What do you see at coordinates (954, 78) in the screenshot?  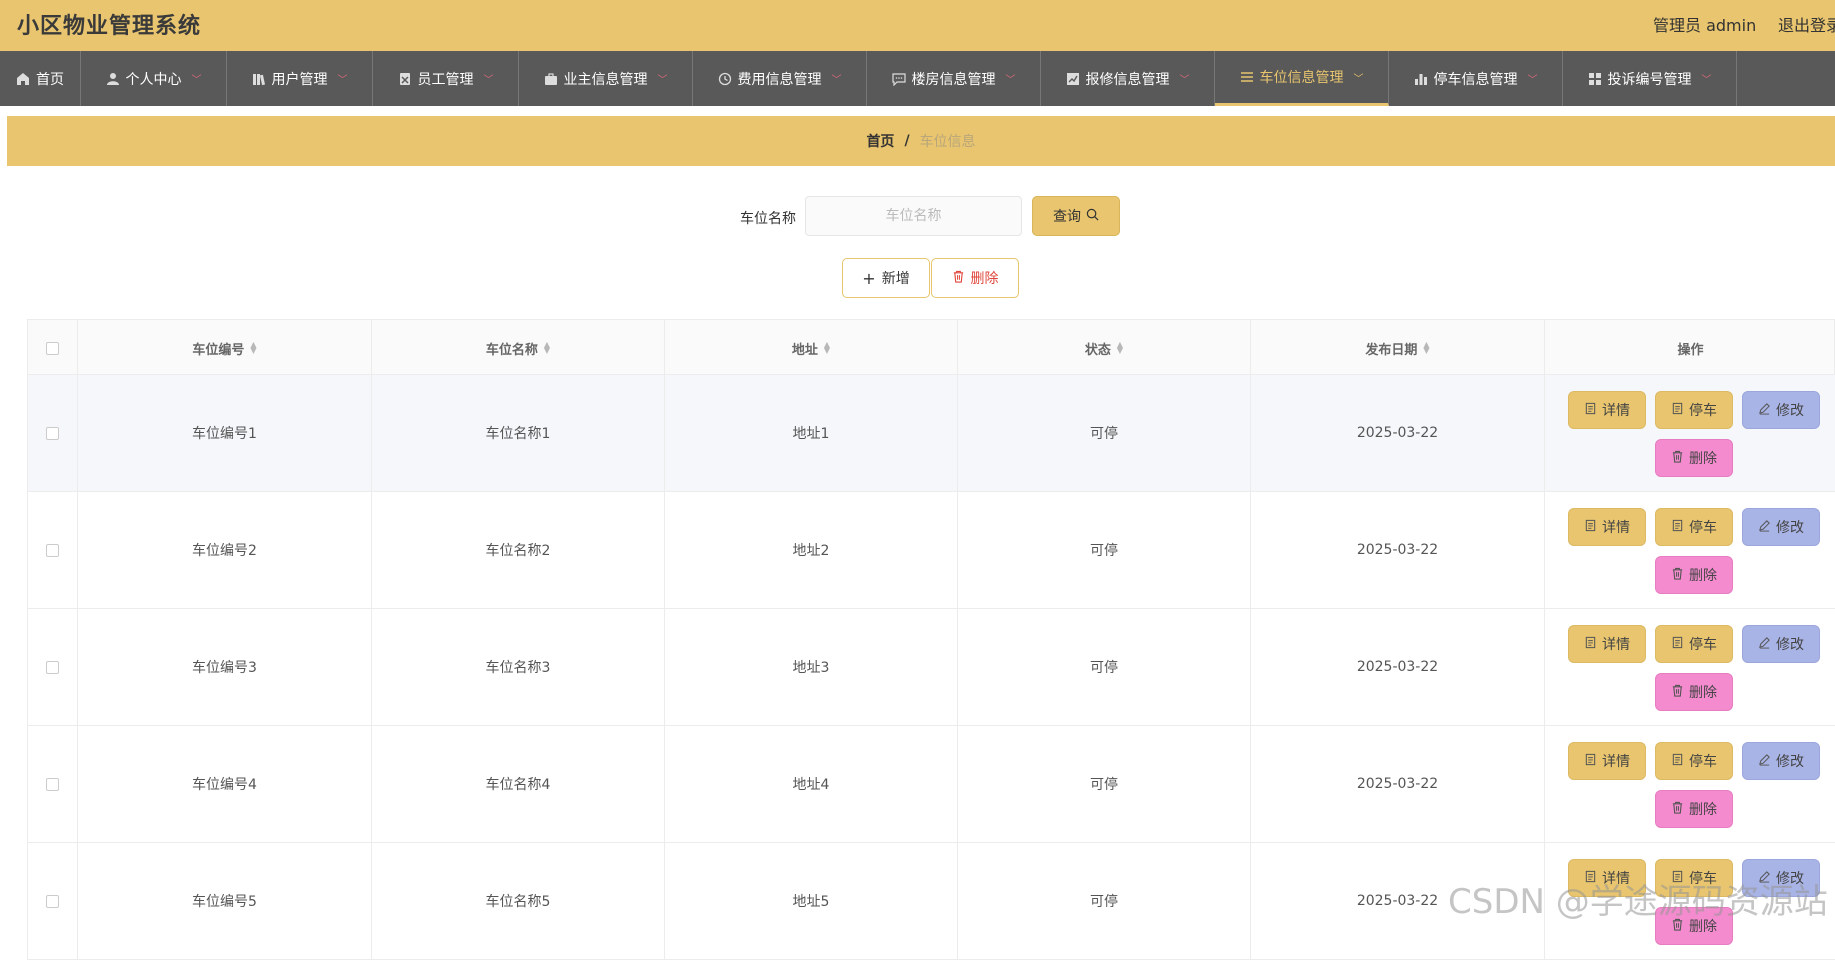 I see `nav-item-building-info: 楼房信息管理 ﹀` at bounding box center [954, 78].